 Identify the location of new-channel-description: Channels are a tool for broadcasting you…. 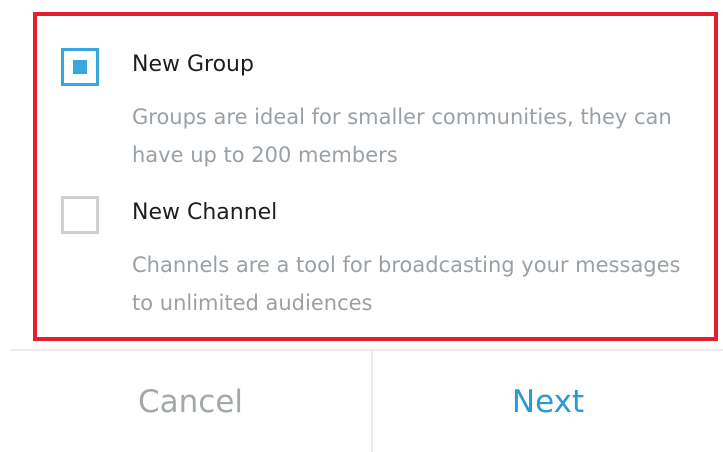
(406, 284).